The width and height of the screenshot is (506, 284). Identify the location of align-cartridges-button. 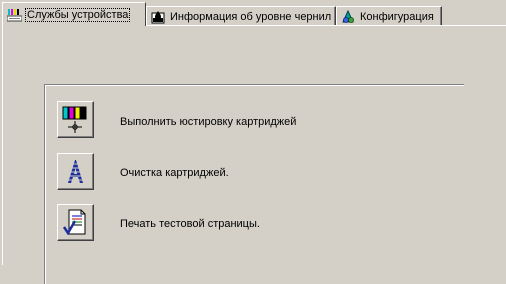
(75, 119).